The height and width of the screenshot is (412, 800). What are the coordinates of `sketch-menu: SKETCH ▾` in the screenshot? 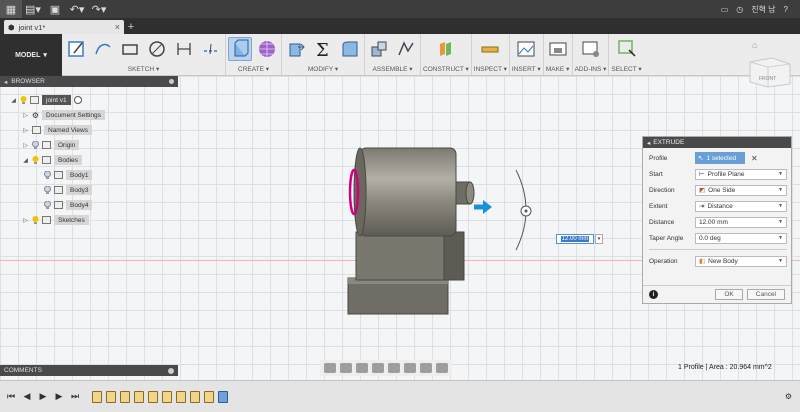 It's located at (143, 69).